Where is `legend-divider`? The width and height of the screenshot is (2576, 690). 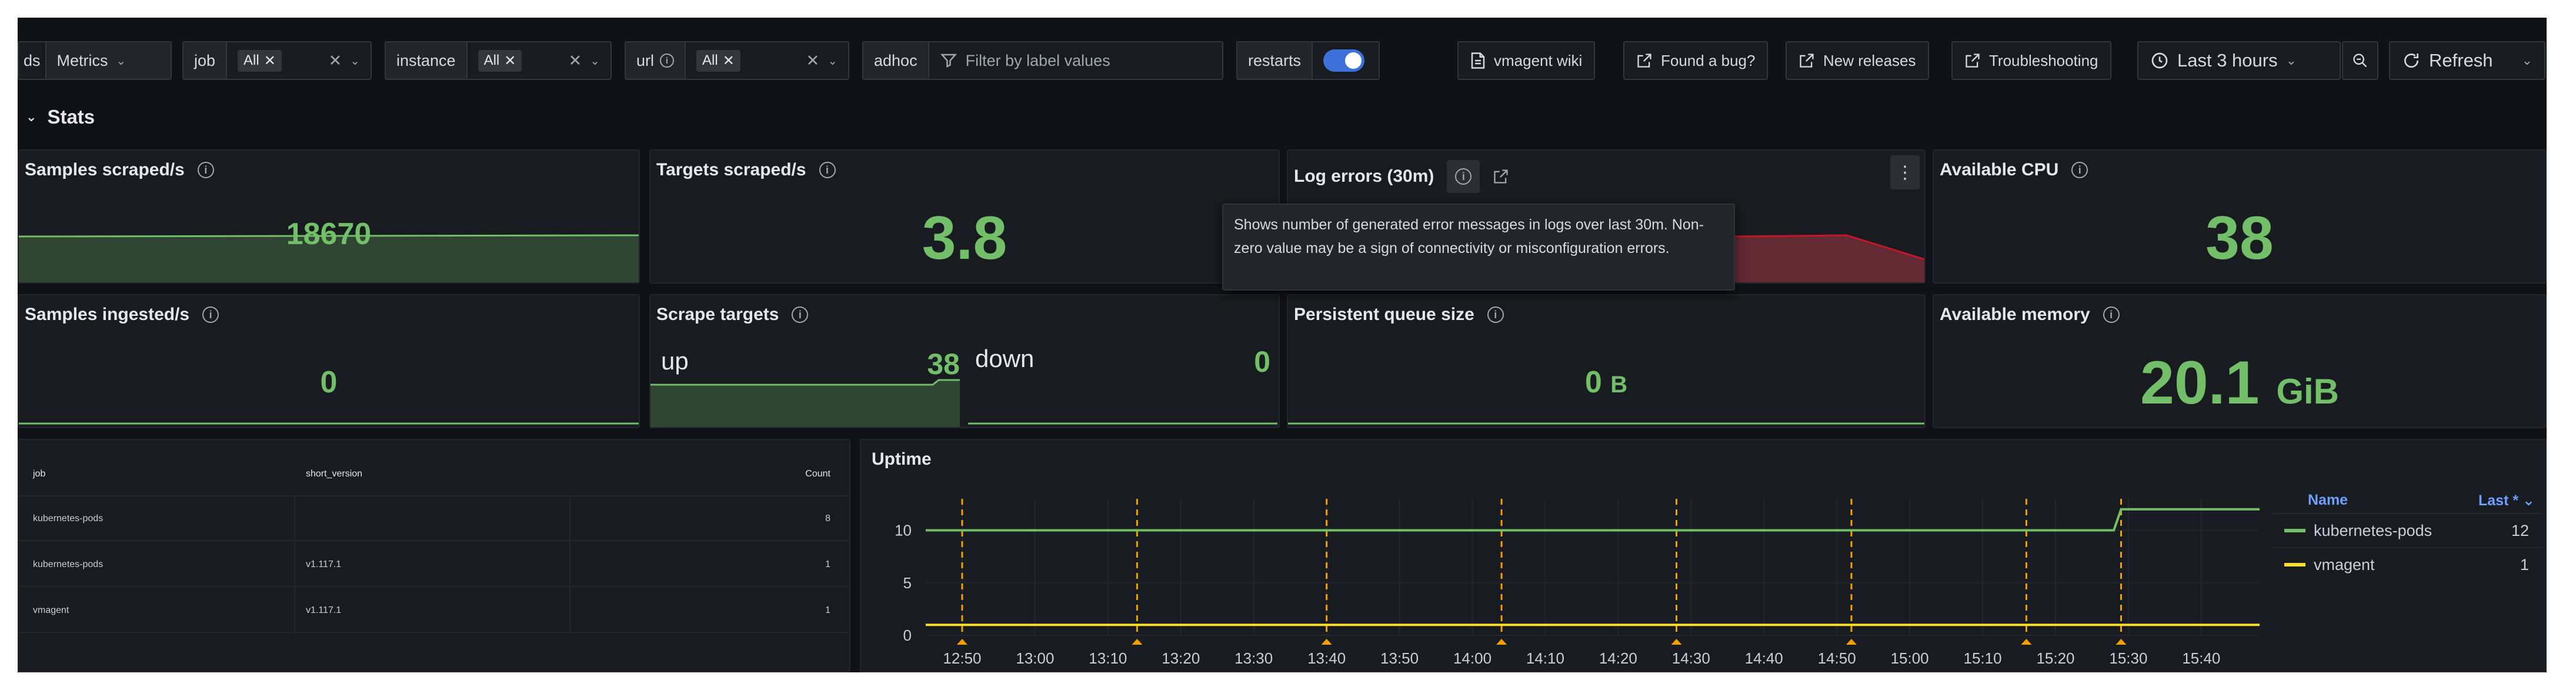 legend-divider is located at coordinates (2408, 513).